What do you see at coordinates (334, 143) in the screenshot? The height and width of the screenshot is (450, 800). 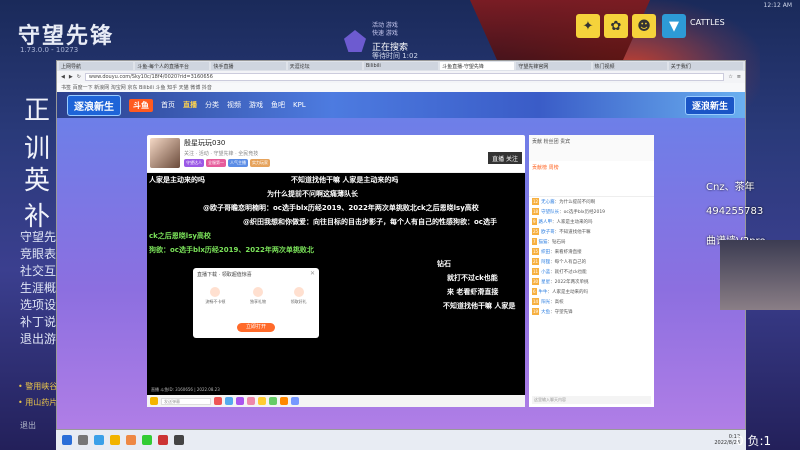 I see `streamer-name: 殷星玩玩030` at bounding box center [334, 143].